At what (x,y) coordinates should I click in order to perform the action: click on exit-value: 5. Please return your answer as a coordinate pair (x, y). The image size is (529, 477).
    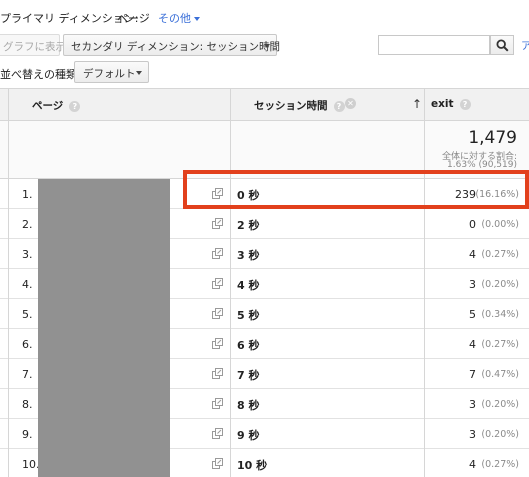
    Looking at the image, I should click on (472, 314).